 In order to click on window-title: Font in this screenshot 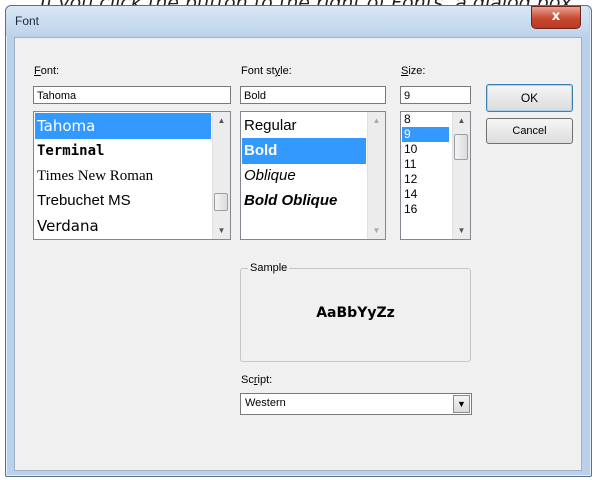, I will do `click(27, 21)`.